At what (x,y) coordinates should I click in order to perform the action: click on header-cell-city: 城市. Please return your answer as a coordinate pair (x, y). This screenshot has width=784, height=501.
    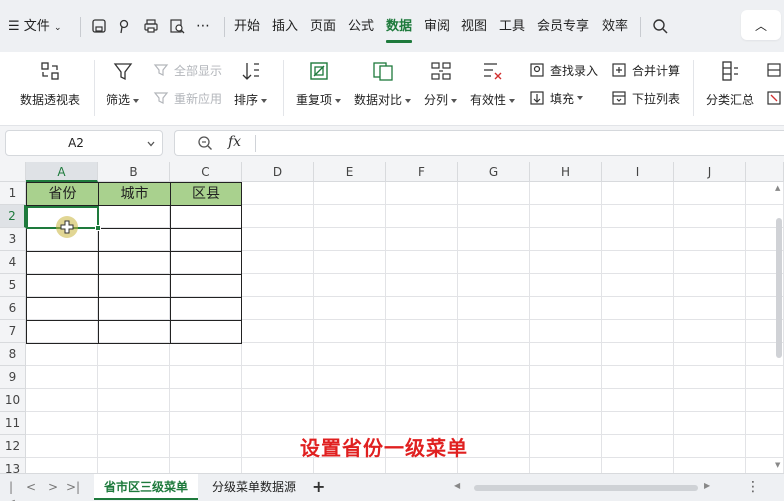
    Looking at the image, I should click on (134, 194).